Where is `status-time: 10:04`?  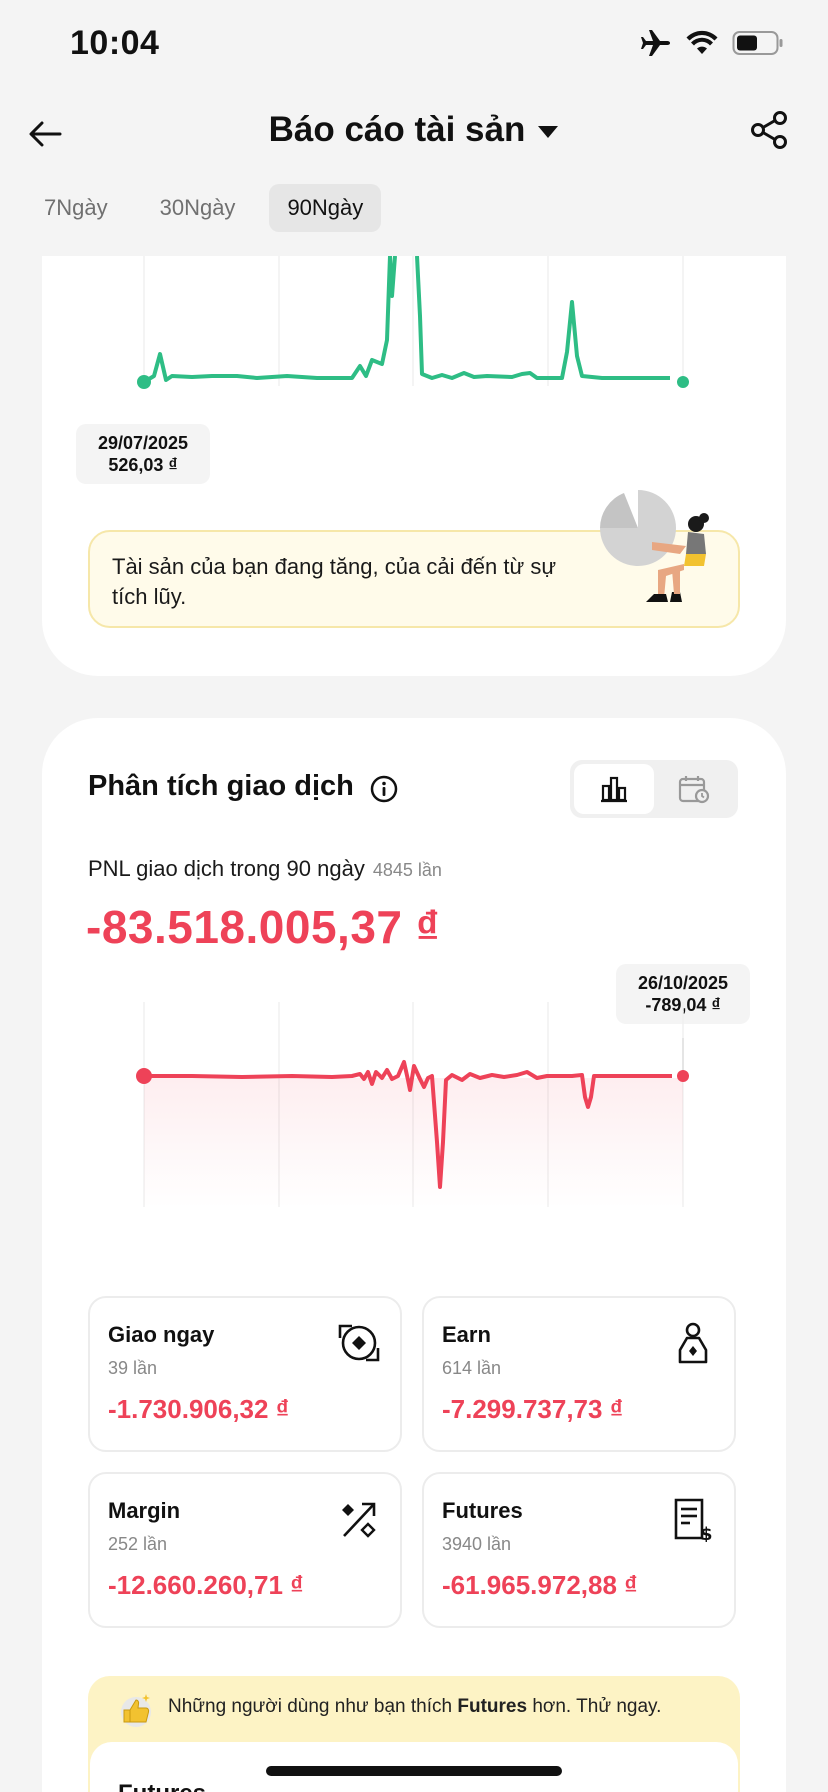
status-time: 10:04 is located at coordinates (115, 43).